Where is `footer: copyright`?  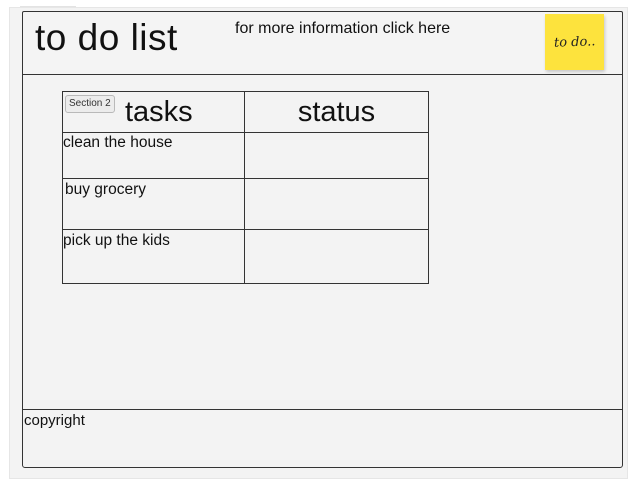
footer: copyright is located at coordinates (322, 438).